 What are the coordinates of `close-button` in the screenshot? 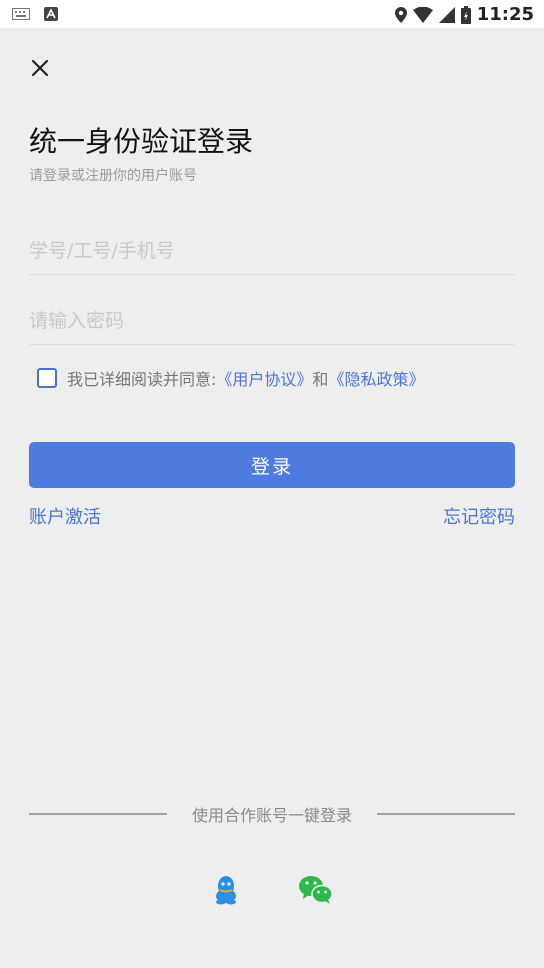 It's located at (40, 68).